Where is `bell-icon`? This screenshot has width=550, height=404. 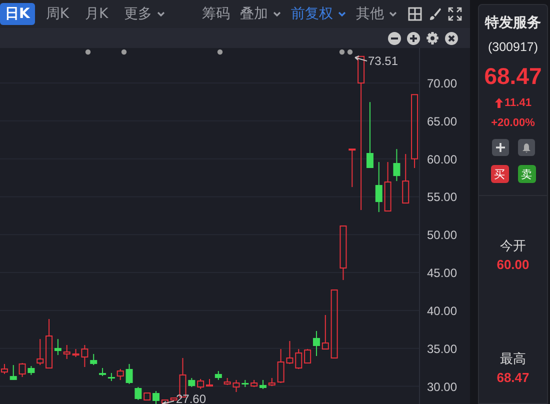
bell-icon is located at coordinates (526, 147).